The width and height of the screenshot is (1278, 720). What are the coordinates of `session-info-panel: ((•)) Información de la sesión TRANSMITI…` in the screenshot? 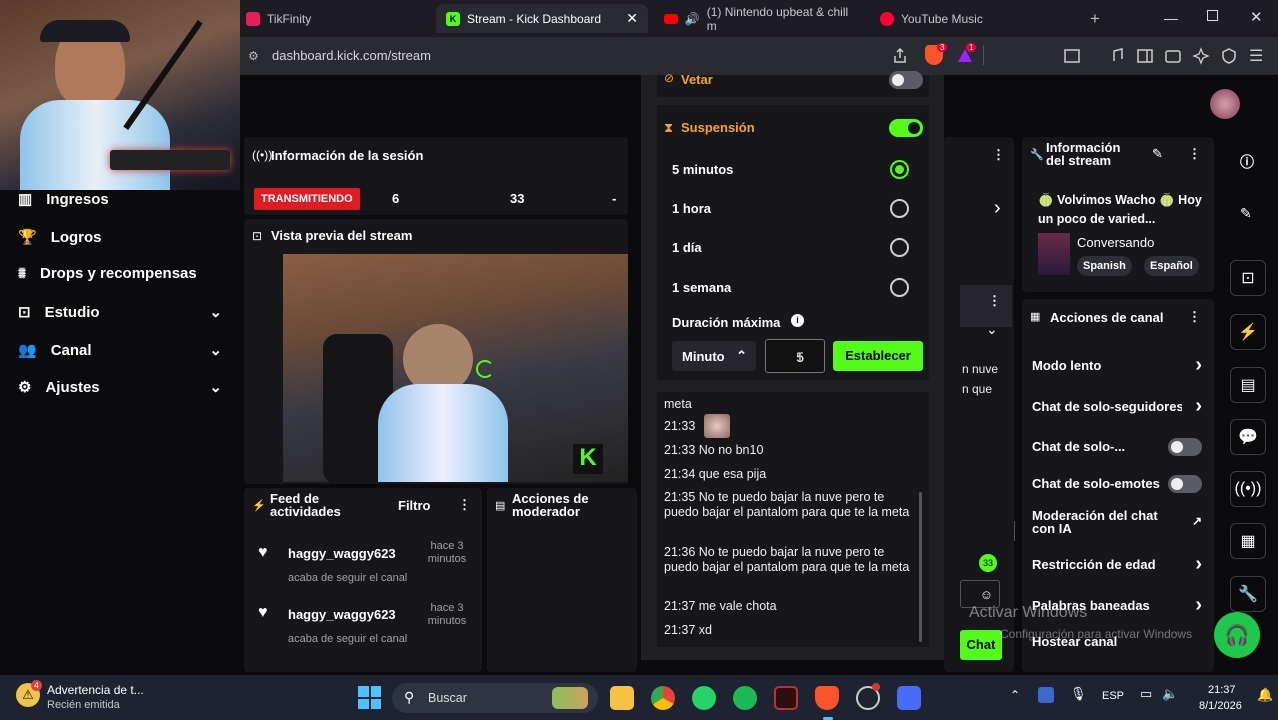 It's located at (436, 176).